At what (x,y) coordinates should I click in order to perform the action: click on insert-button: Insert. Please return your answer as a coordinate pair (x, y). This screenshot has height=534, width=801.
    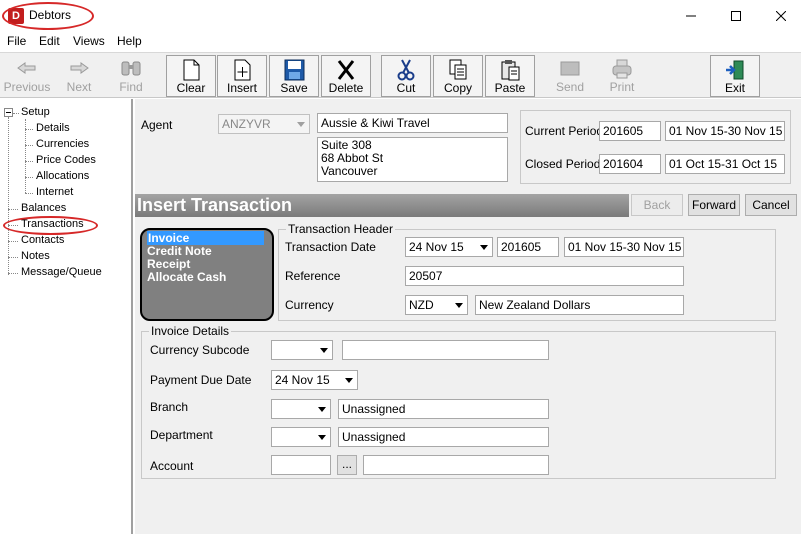
    Looking at the image, I should click on (242, 76).